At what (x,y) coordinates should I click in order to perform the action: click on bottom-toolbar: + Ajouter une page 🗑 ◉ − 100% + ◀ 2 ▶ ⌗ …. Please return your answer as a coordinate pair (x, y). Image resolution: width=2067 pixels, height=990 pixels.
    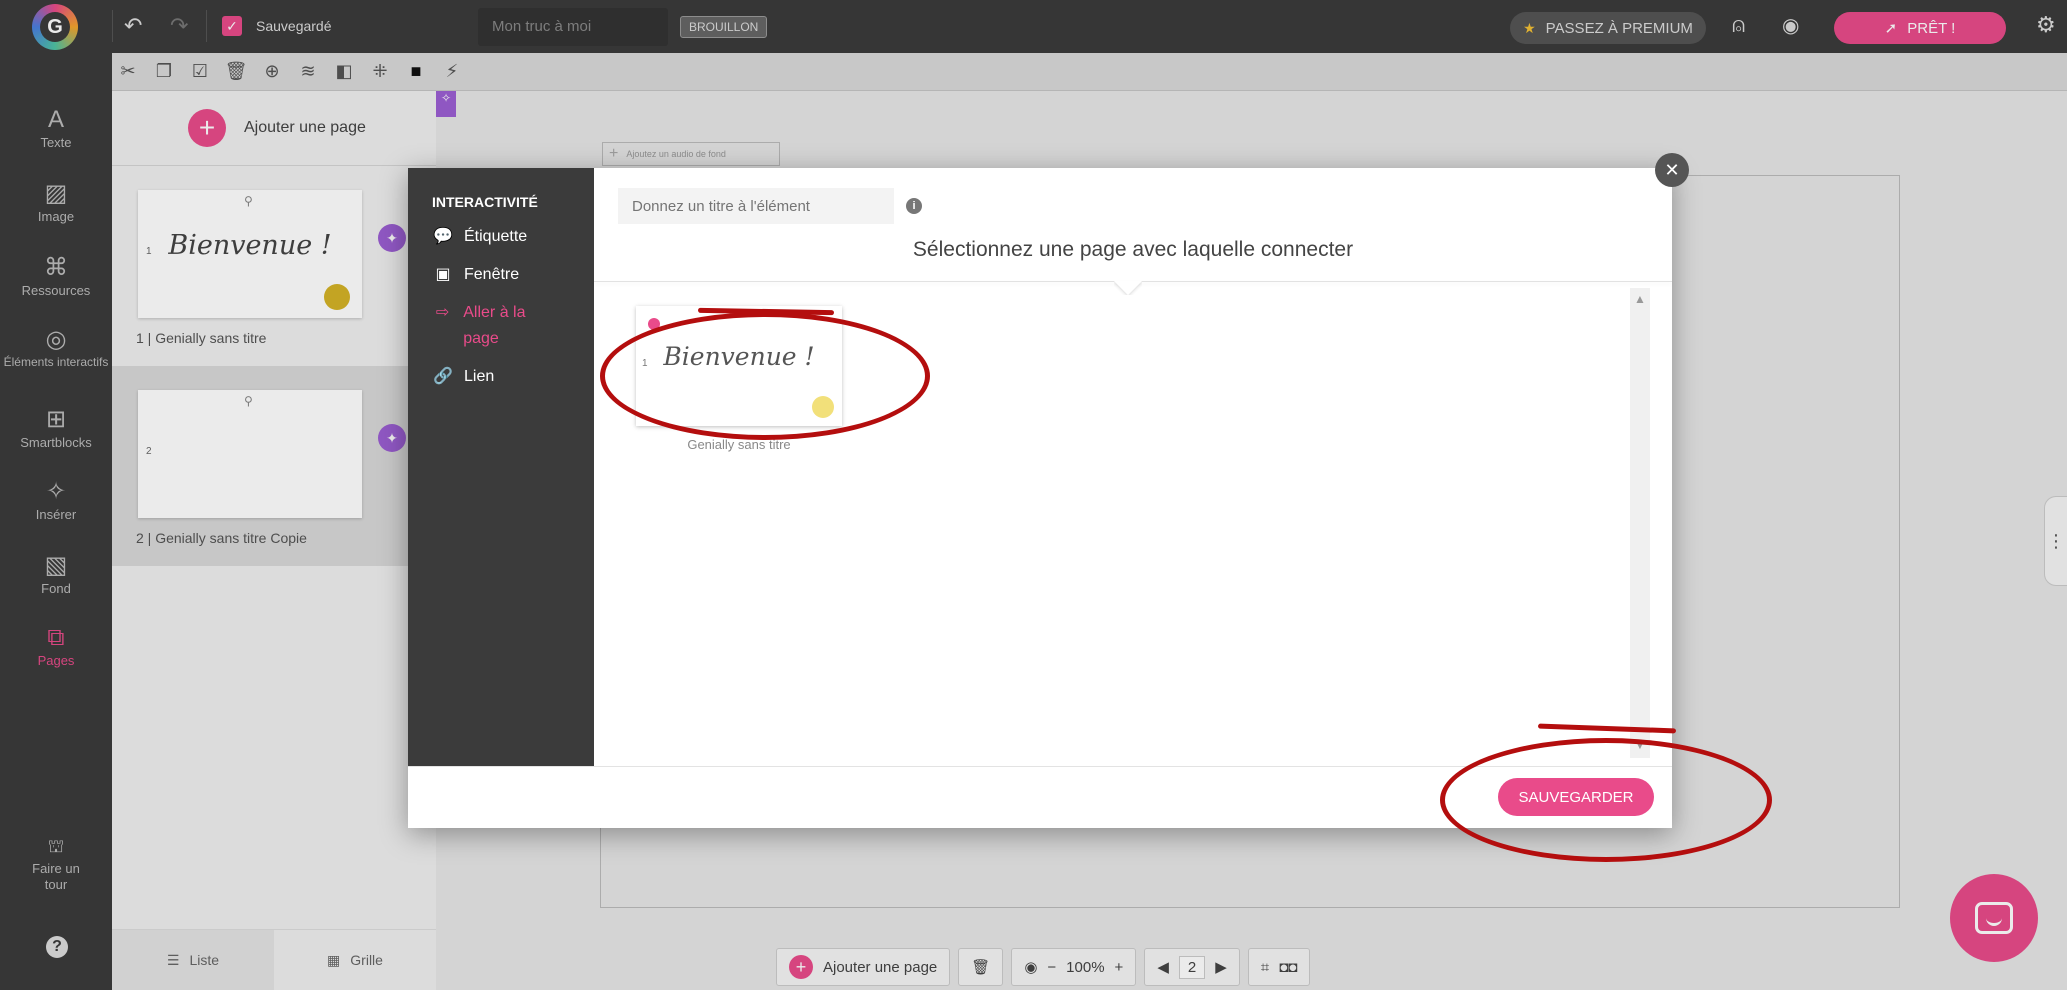
    Looking at the image, I should click on (1043, 967).